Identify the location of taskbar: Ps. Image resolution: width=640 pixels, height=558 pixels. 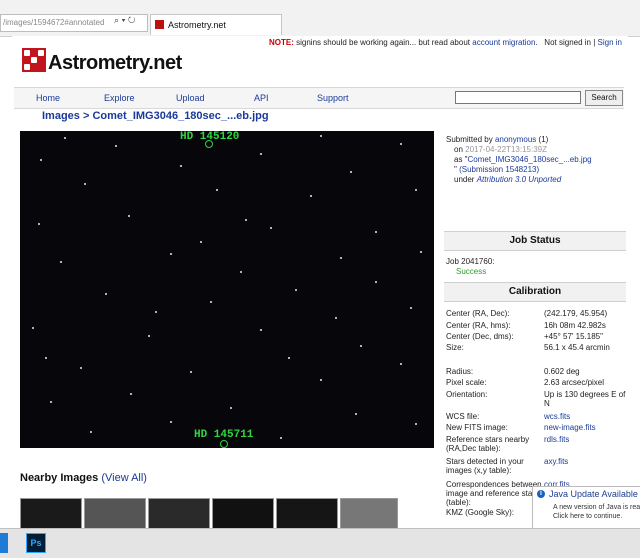
(320, 543).